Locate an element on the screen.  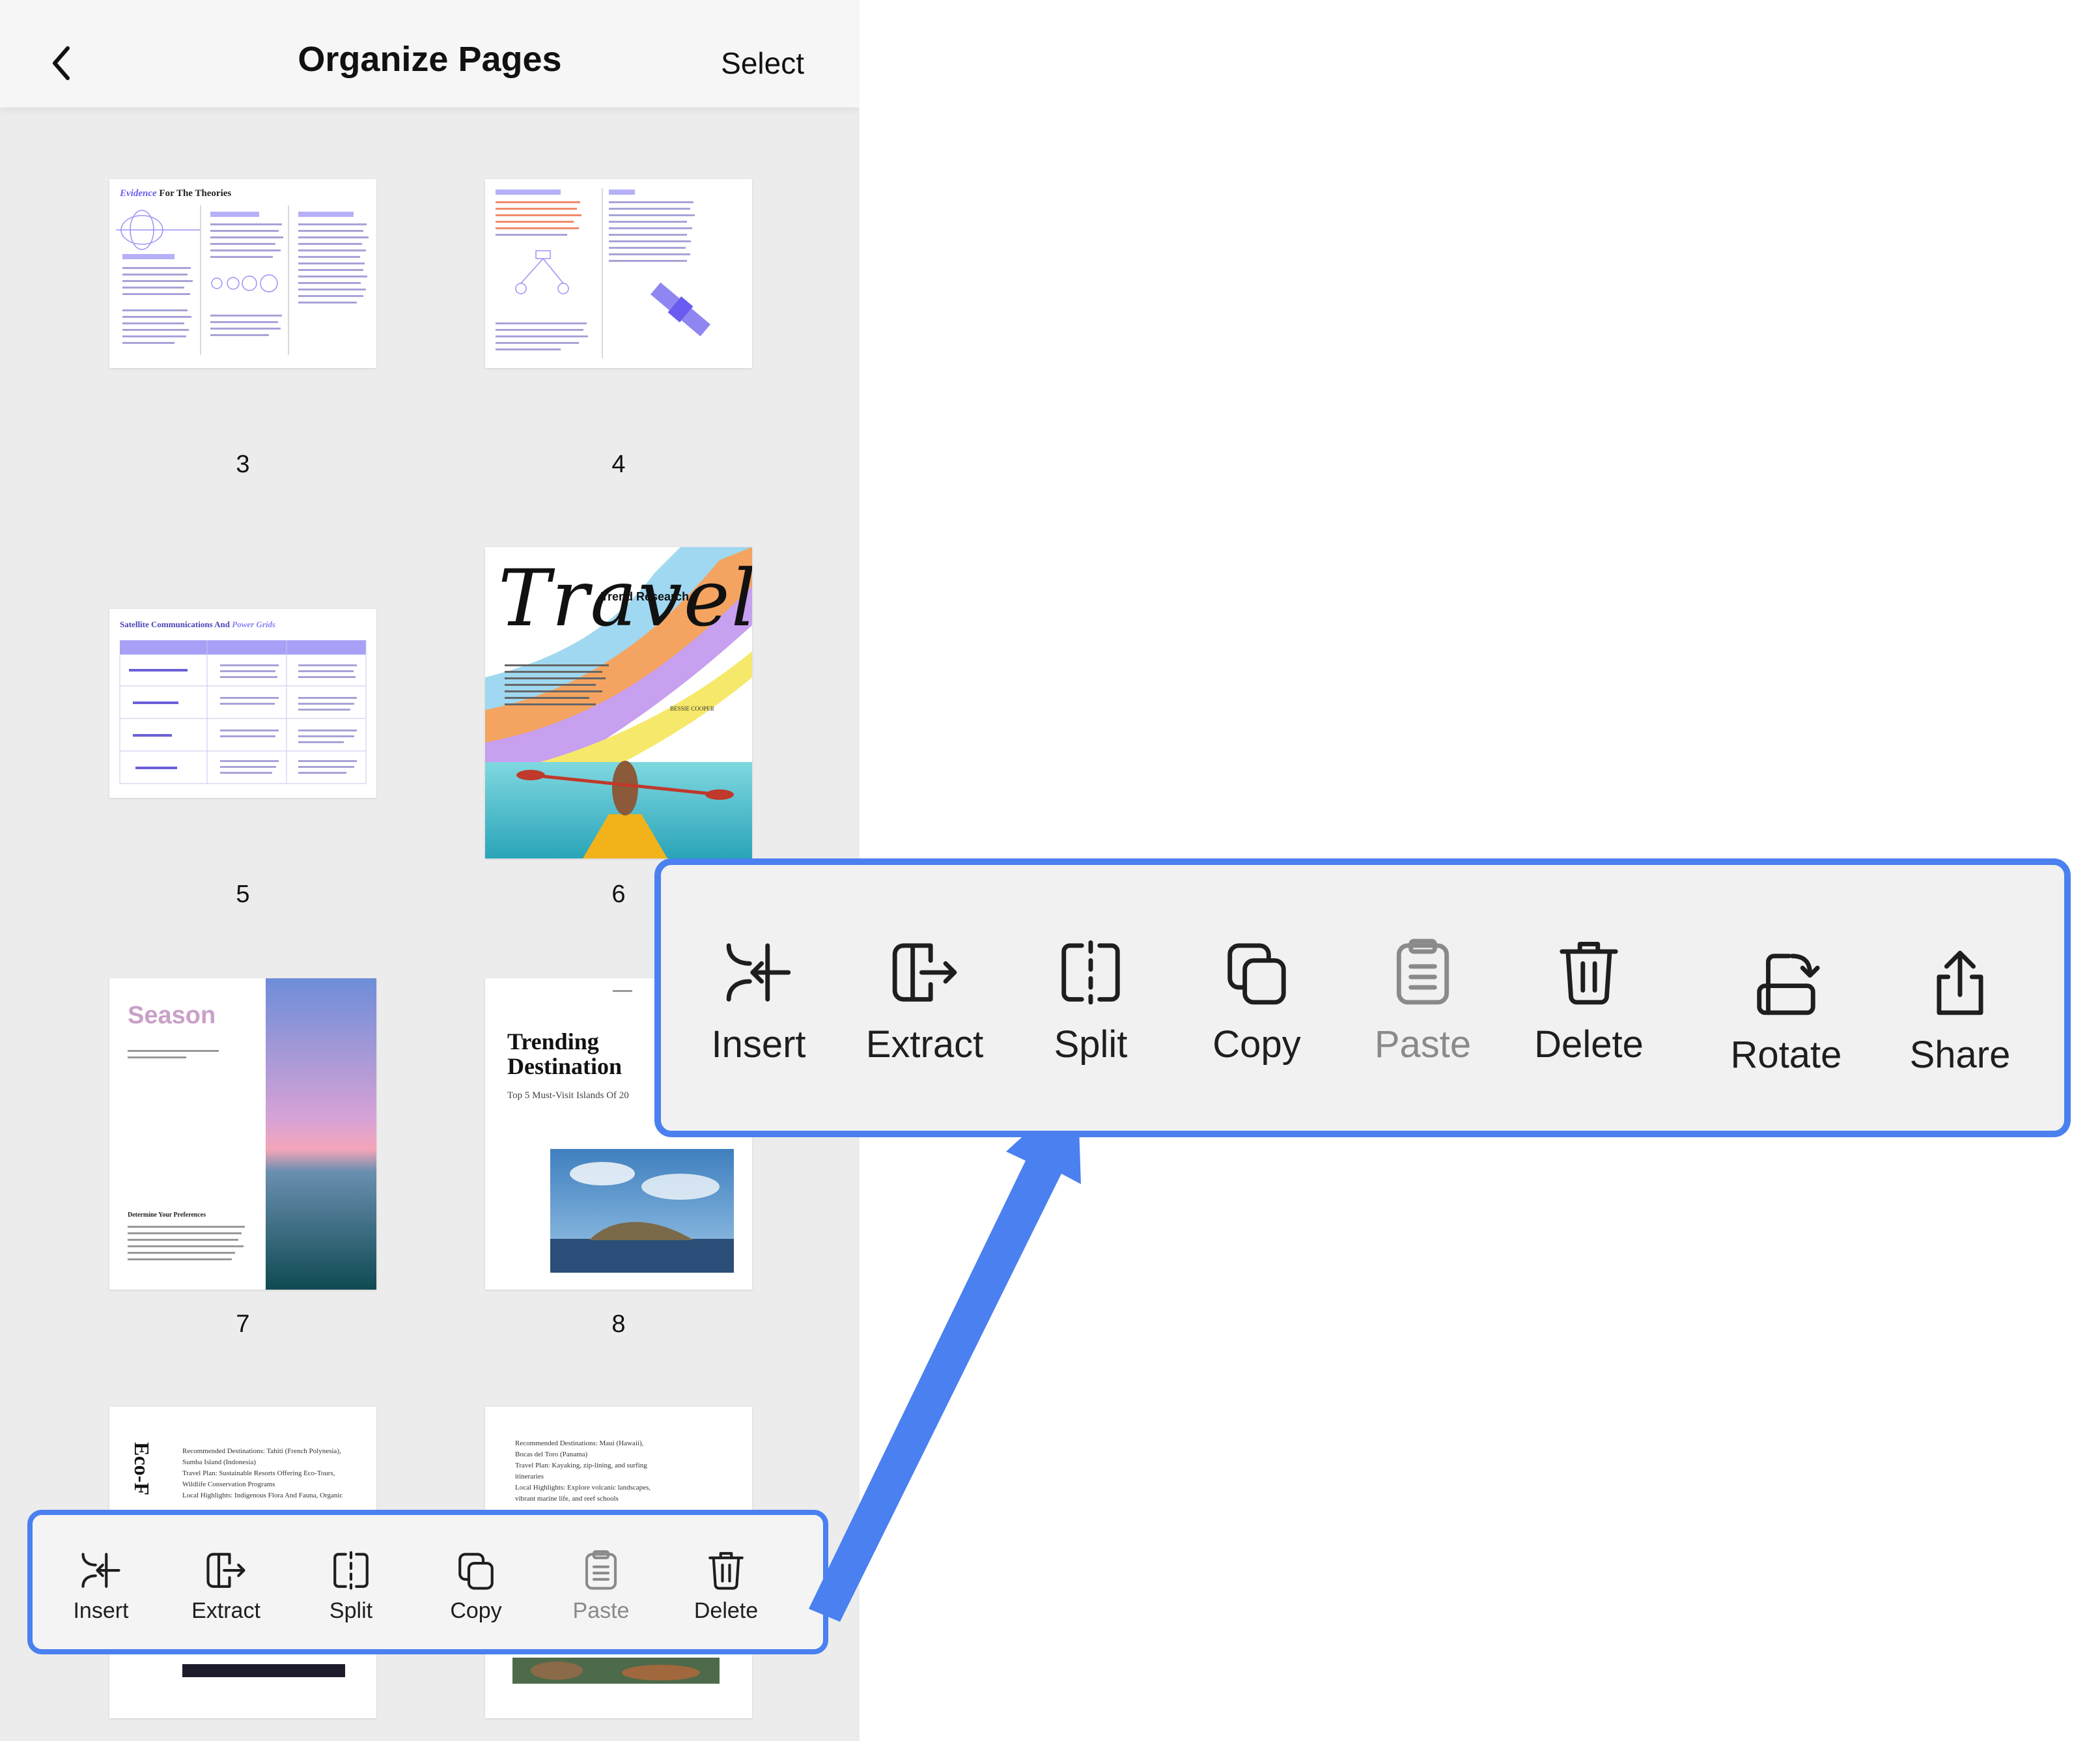
share-button: Share is located at coordinates (1960, 1012).